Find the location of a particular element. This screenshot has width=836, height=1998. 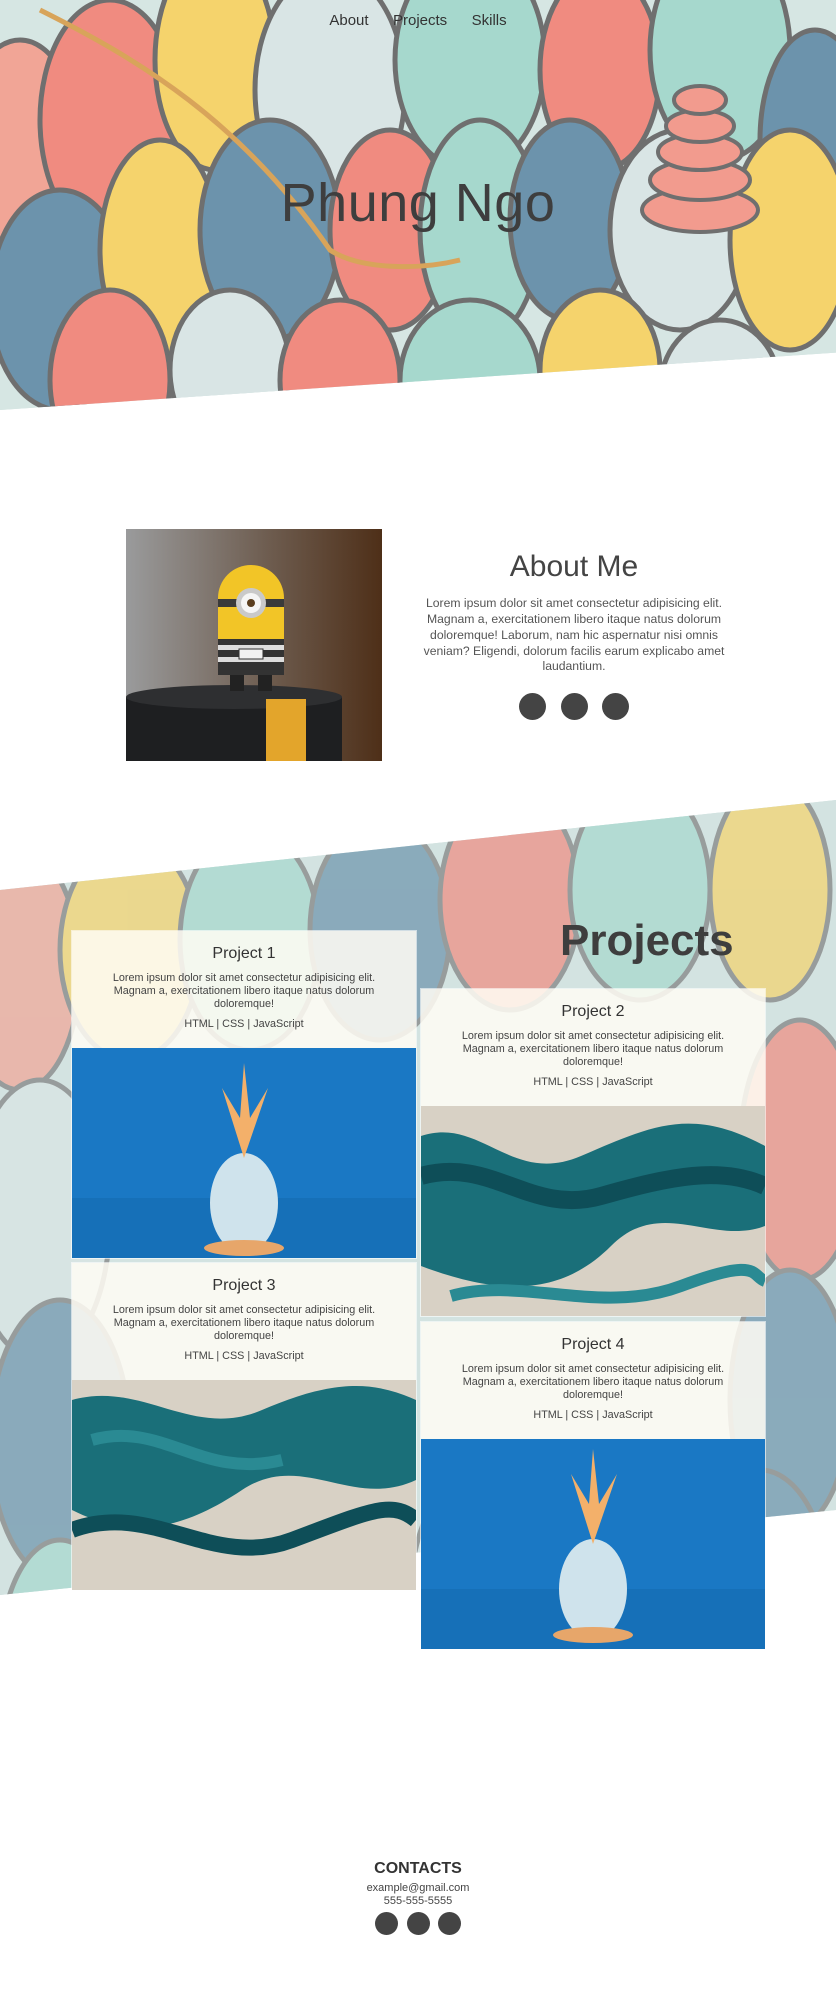

project-title: Project 2 is located at coordinates (593, 1011).